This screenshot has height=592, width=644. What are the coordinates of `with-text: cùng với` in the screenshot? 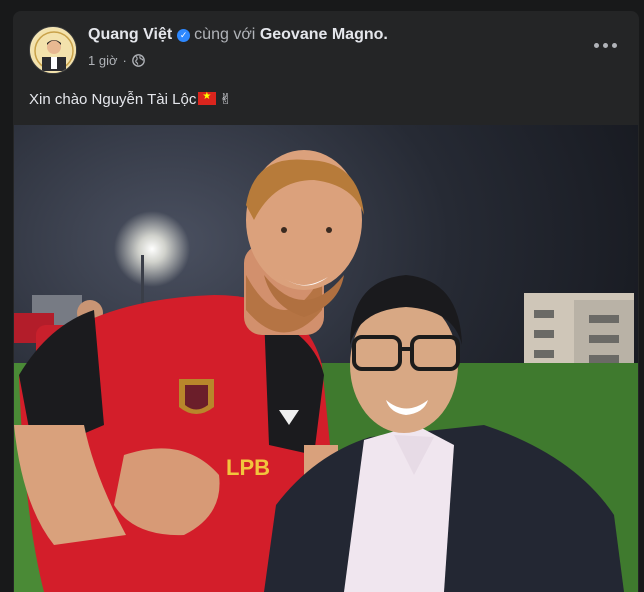 It's located at (225, 34).